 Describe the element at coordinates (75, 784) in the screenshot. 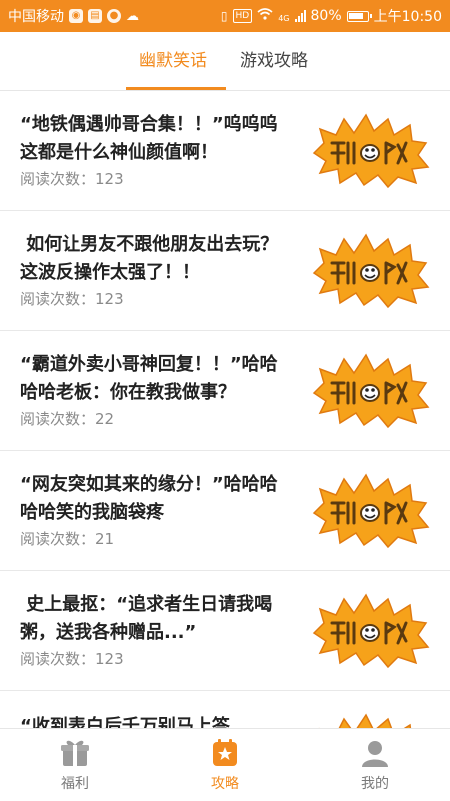

I see `nav-label: 福利` at that location.